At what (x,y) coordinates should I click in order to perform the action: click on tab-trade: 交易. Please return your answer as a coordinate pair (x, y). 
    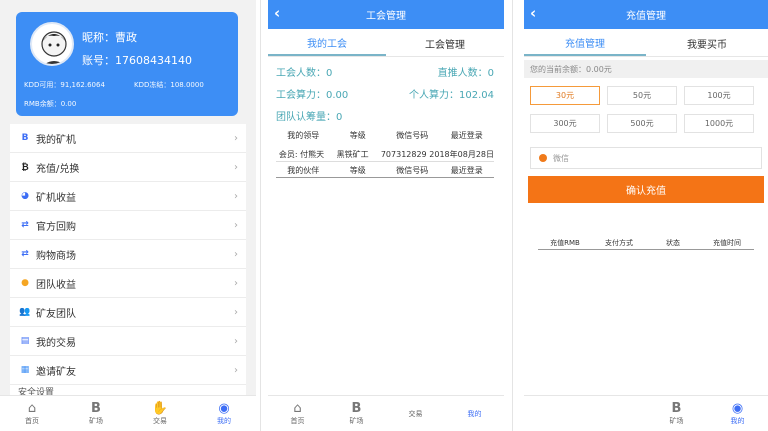
    Looking at the image, I should click on (415, 413).